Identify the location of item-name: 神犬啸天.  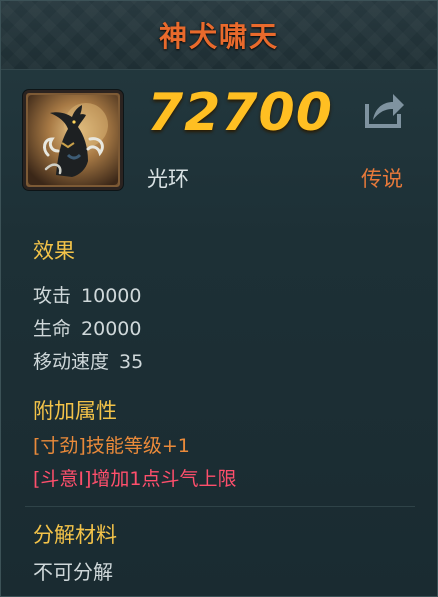
(218, 36).